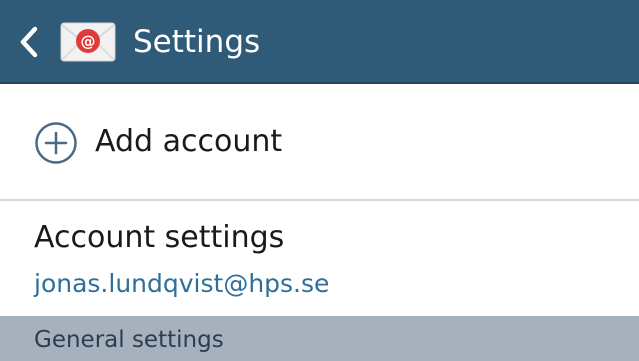 This screenshot has width=639, height=361. I want to click on add-account-label: Add account, so click(188, 142).